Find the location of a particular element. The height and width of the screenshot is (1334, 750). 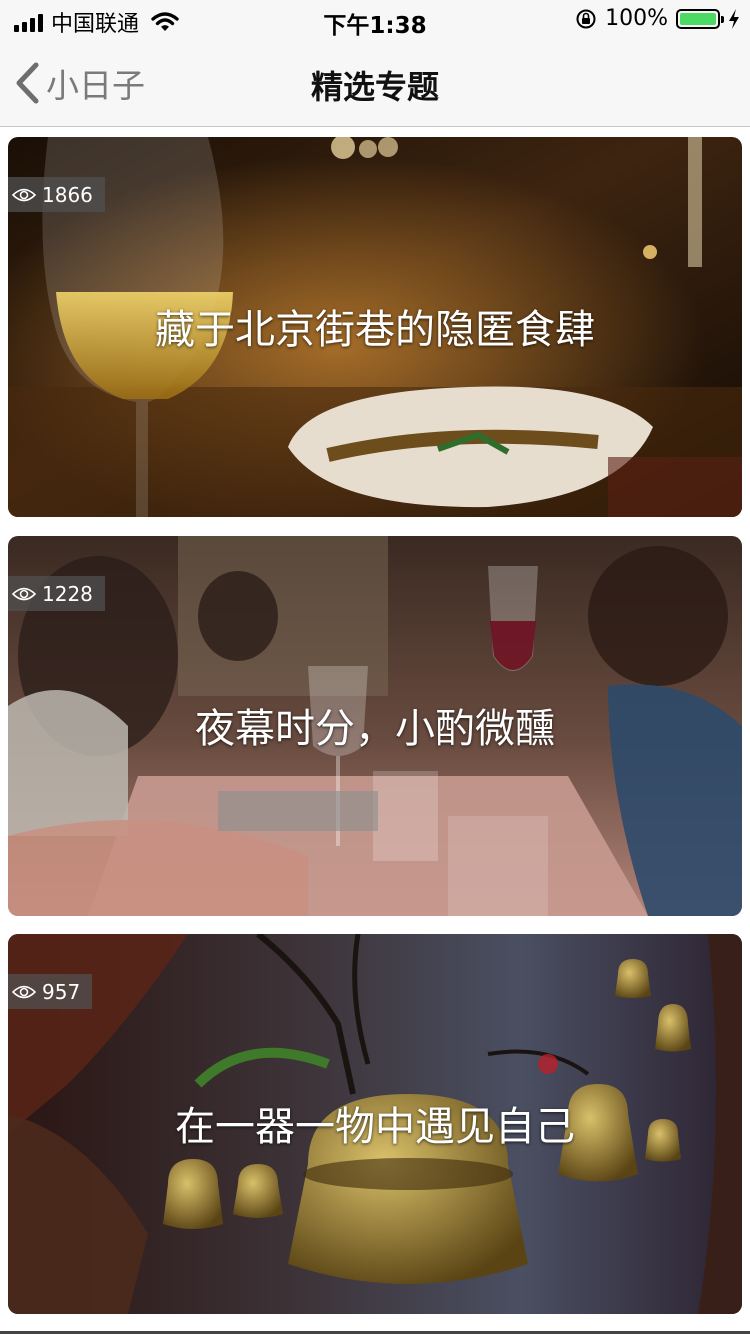

view-count-badge: 957 is located at coordinates (50, 991).